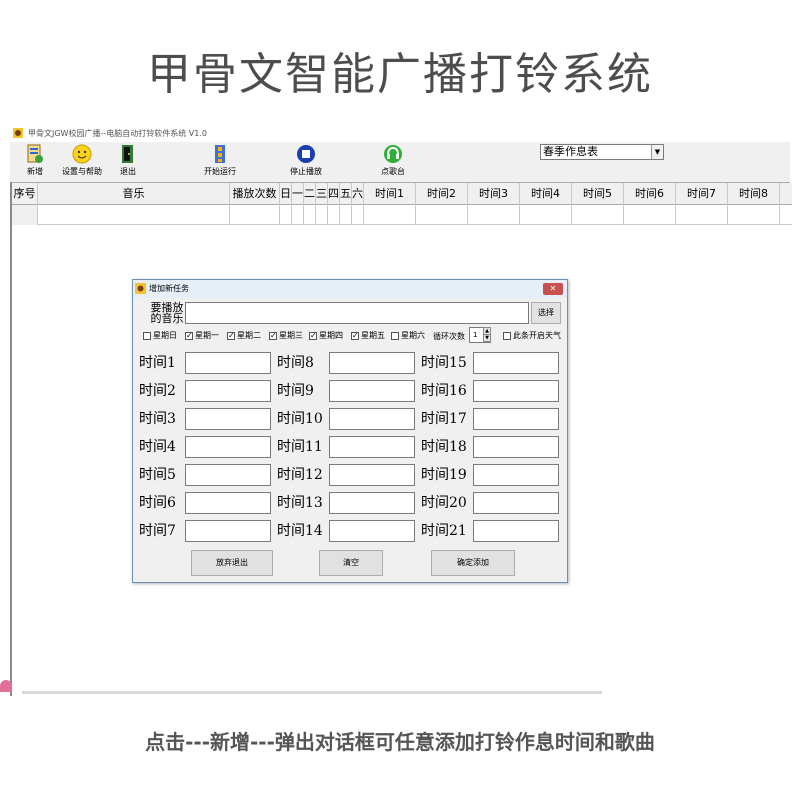 The height and width of the screenshot is (800, 800). What do you see at coordinates (598, 194) in the screenshot?
I see `column-header: 时间5` at bounding box center [598, 194].